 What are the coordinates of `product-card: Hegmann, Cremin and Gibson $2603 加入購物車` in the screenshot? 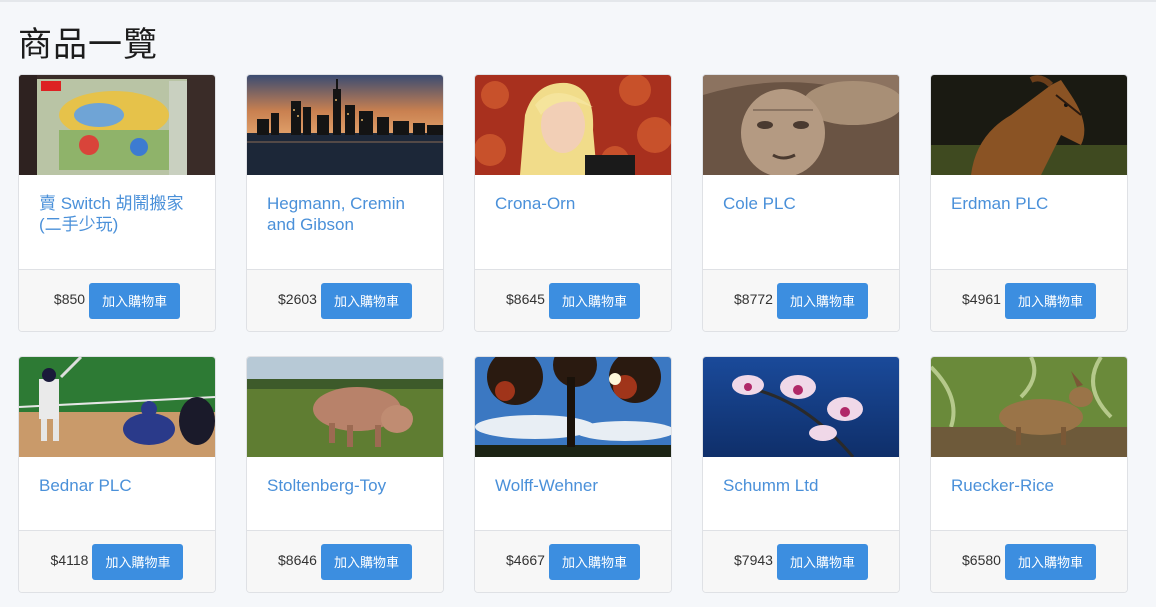 It's located at (345, 203).